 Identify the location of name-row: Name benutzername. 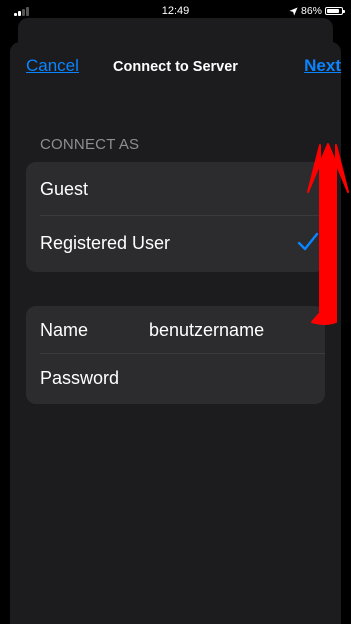
(175, 330).